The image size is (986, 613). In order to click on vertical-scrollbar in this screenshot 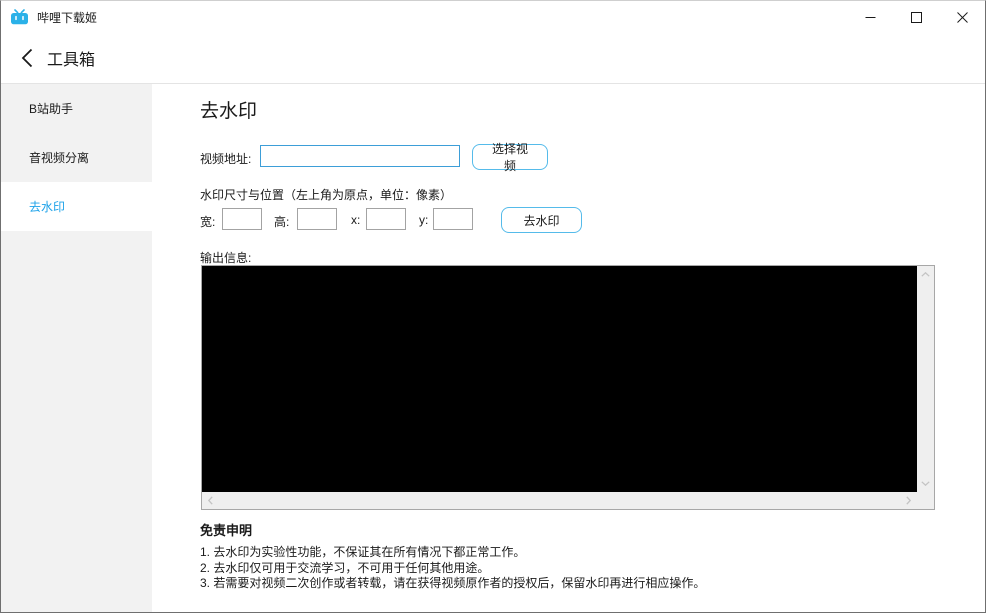, I will do `click(925, 379)`.